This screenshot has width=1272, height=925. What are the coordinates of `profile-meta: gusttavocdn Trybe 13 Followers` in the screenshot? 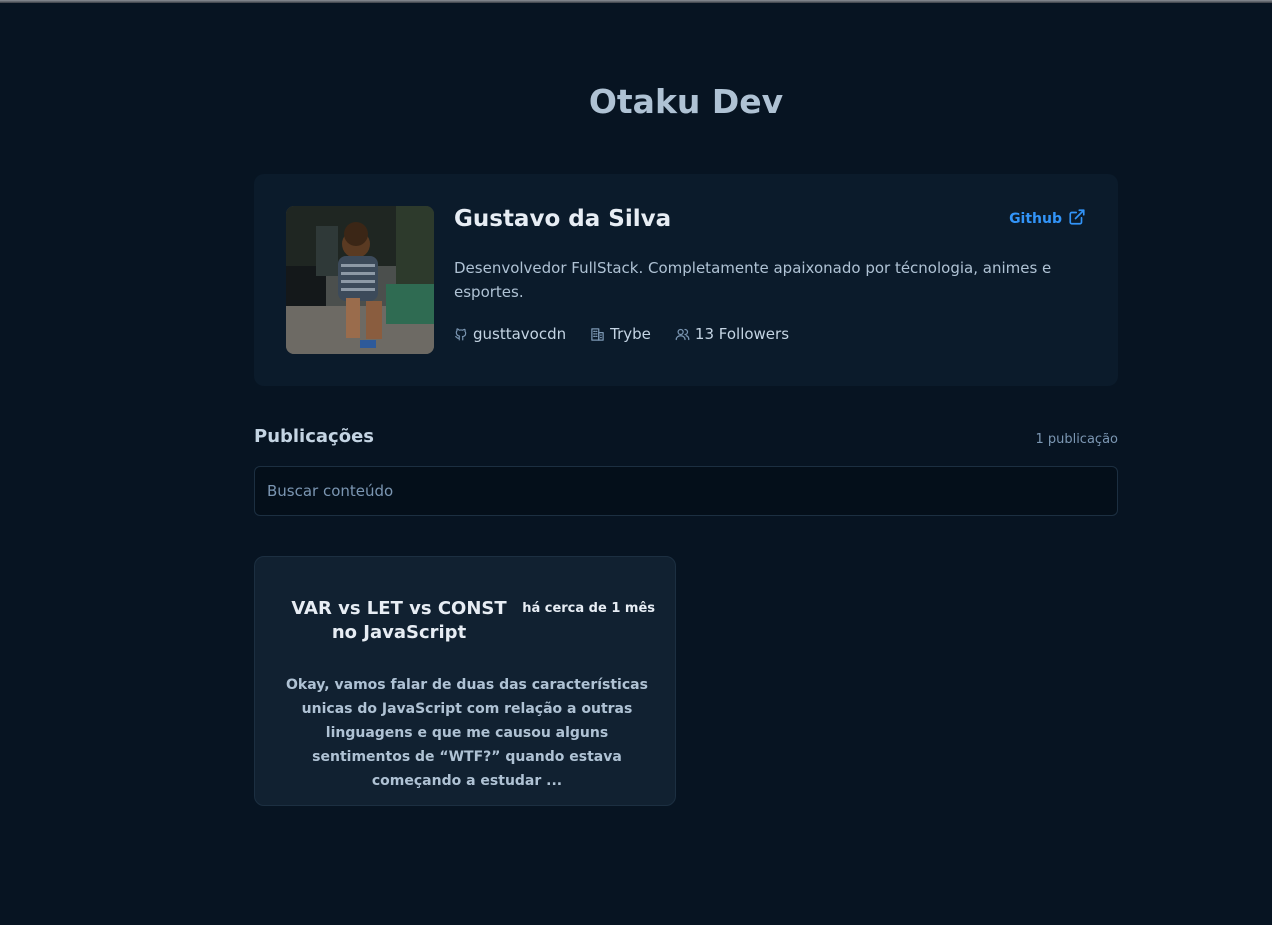 It's located at (621, 334).